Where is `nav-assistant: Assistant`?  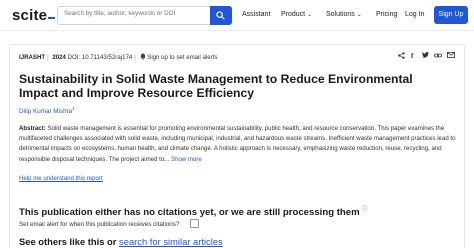
nav-assistant: Assistant is located at coordinates (256, 14).